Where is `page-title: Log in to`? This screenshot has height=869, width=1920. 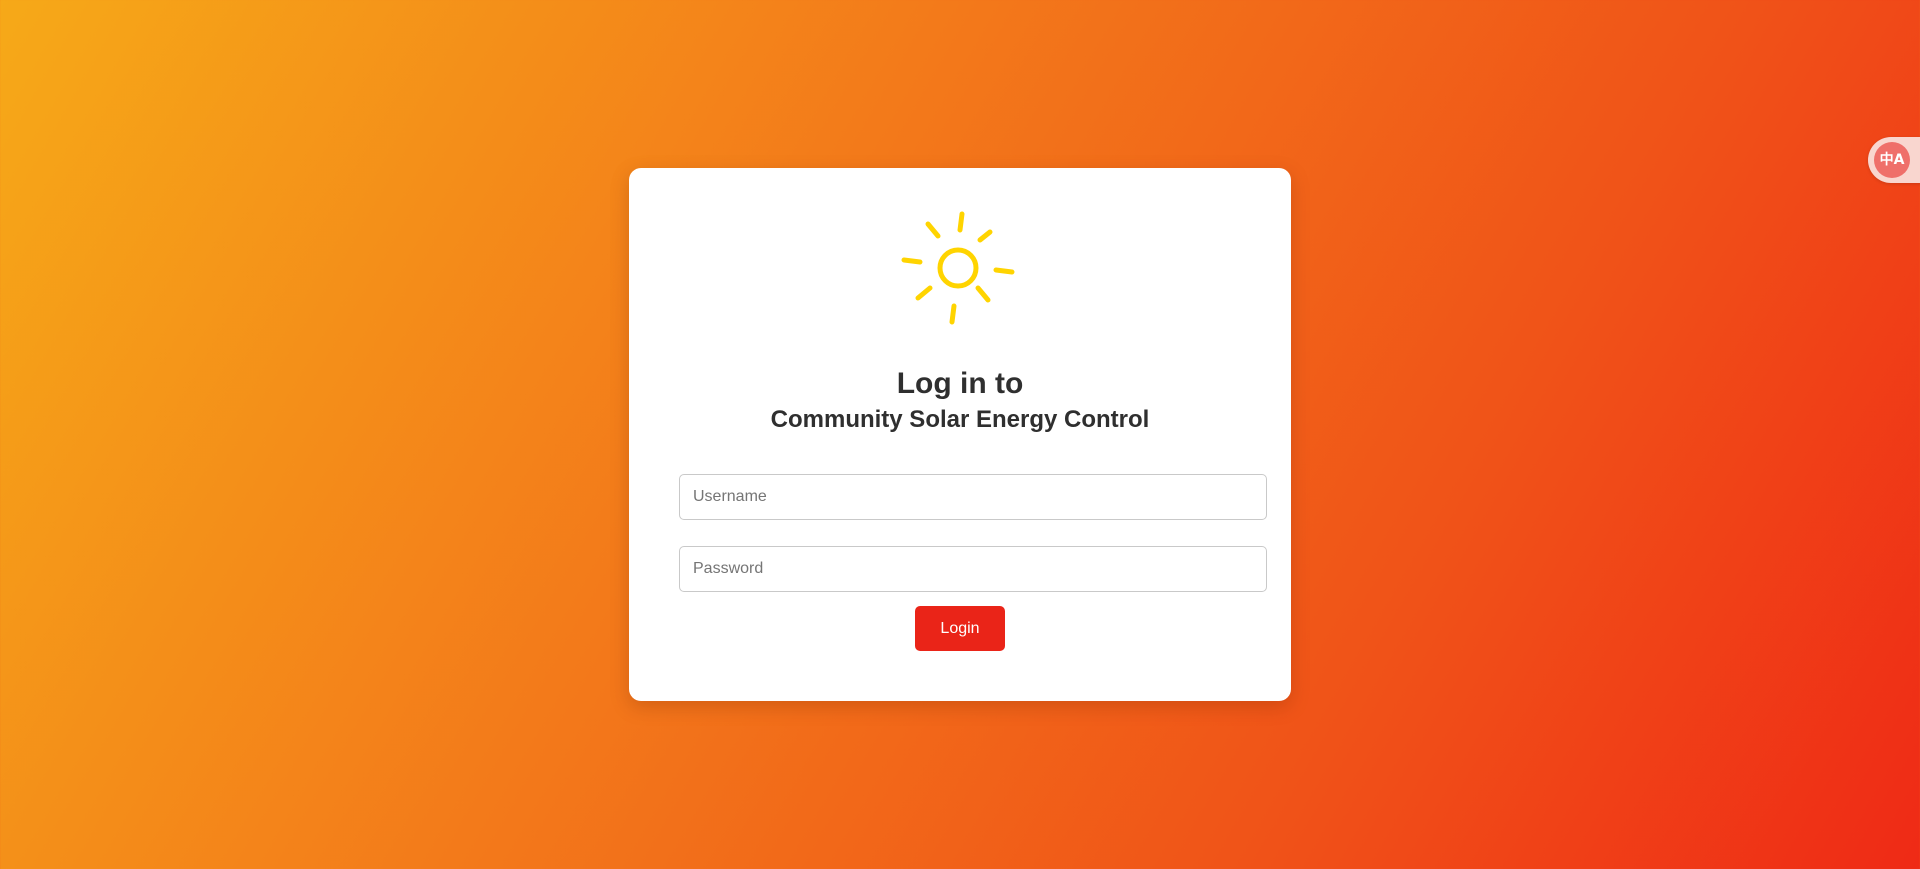 page-title: Log in to is located at coordinates (960, 383).